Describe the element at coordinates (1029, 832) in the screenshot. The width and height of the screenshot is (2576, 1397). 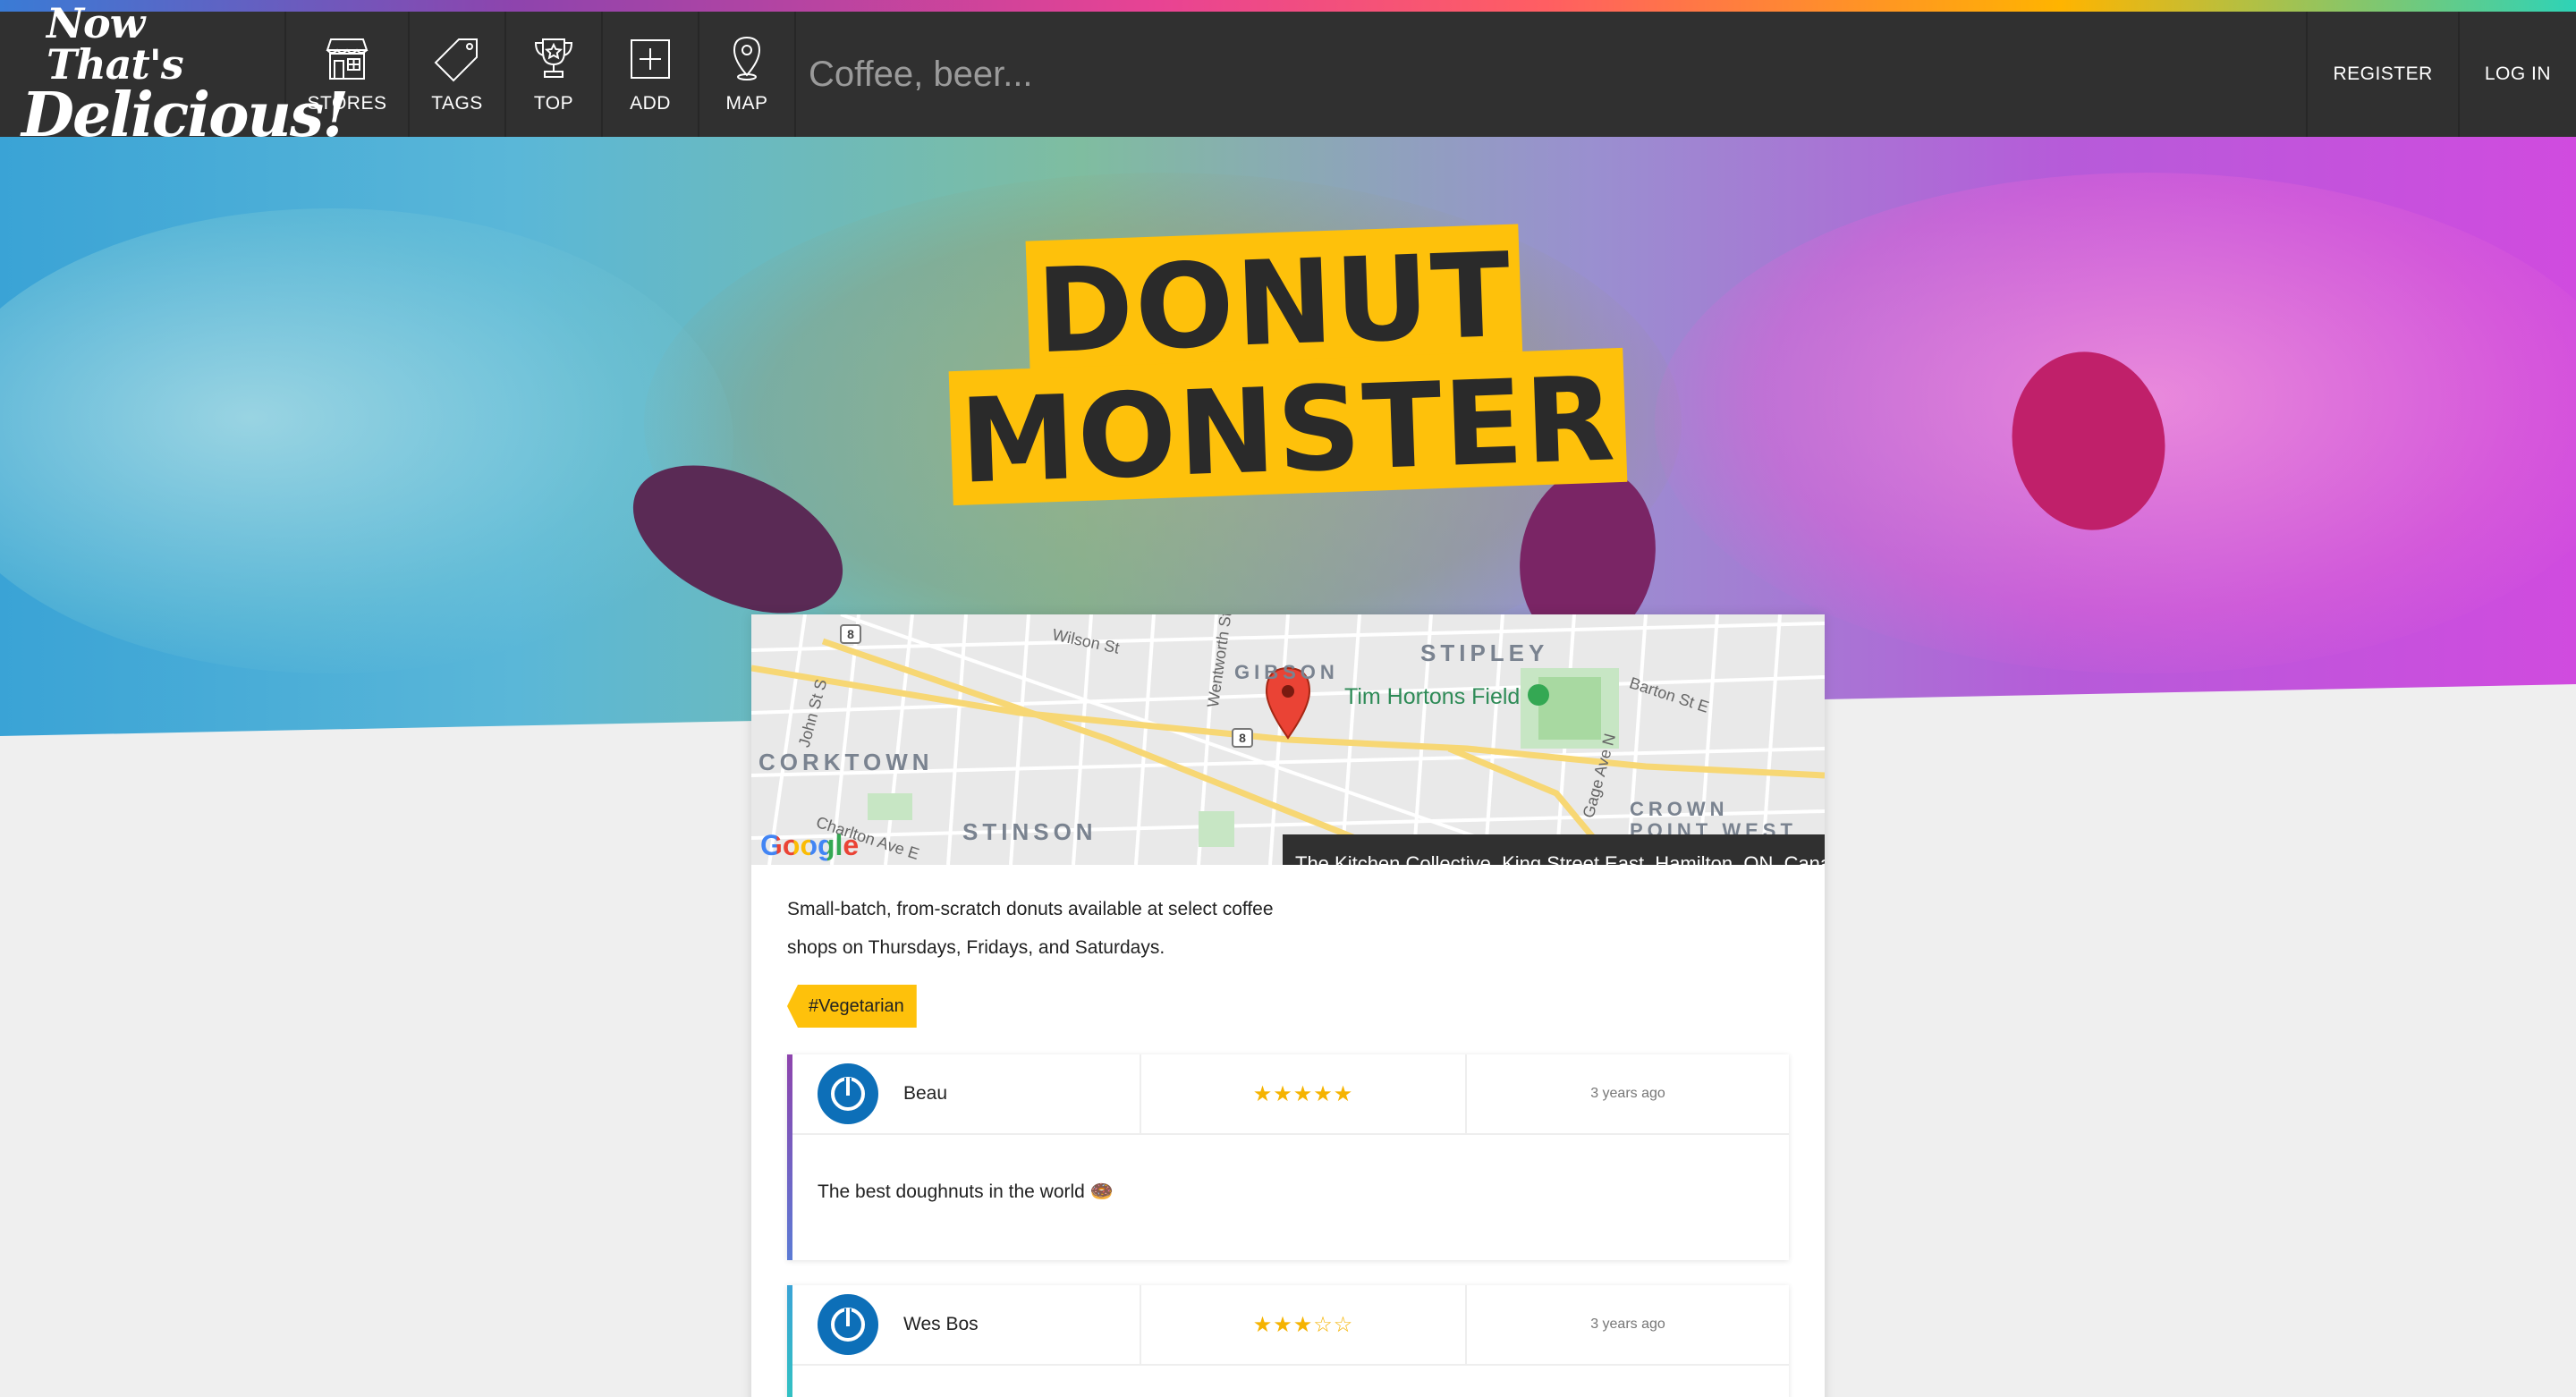
I see `map-label-stinson: STINSON` at that location.